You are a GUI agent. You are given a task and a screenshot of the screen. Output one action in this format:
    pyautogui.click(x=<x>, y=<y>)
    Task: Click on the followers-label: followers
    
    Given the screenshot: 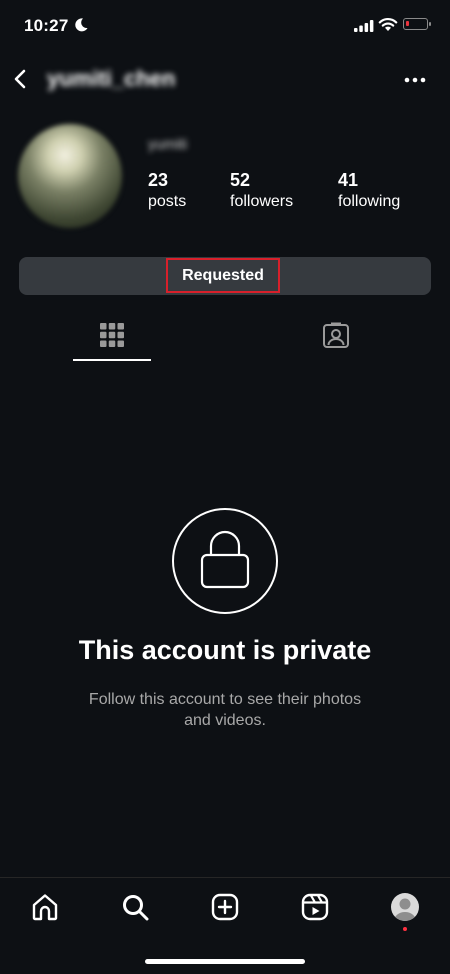 What is the action you would take?
    pyautogui.click(x=261, y=202)
    